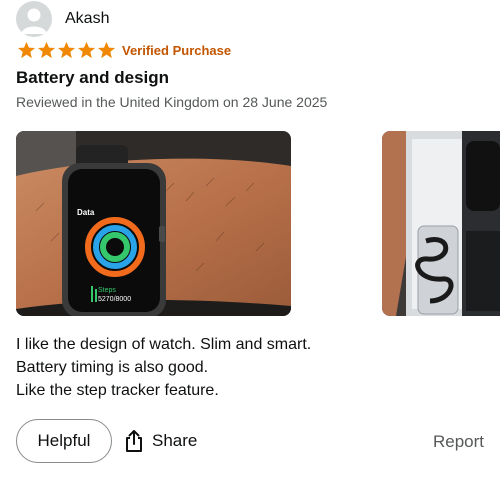 This screenshot has height=481, width=500. What do you see at coordinates (93, 77) in the screenshot?
I see `review-title: Battery and design` at bounding box center [93, 77].